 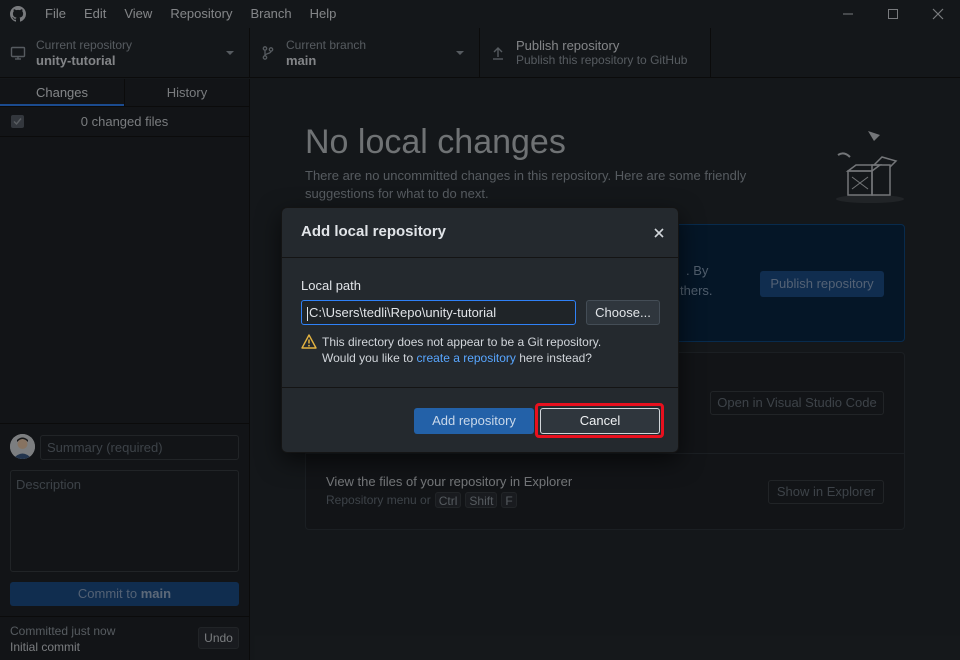 What do you see at coordinates (474, 421) in the screenshot?
I see `add-repository-button: Add repository` at bounding box center [474, 421].